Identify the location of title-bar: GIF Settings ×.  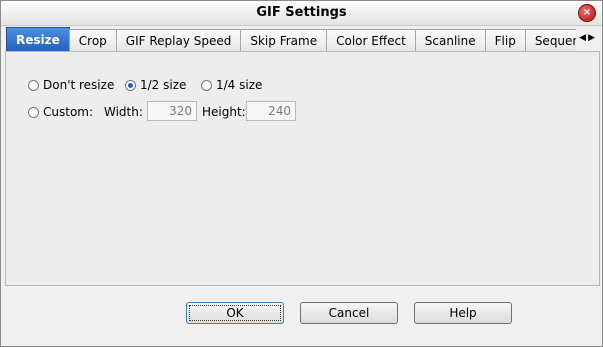
(301, 13).